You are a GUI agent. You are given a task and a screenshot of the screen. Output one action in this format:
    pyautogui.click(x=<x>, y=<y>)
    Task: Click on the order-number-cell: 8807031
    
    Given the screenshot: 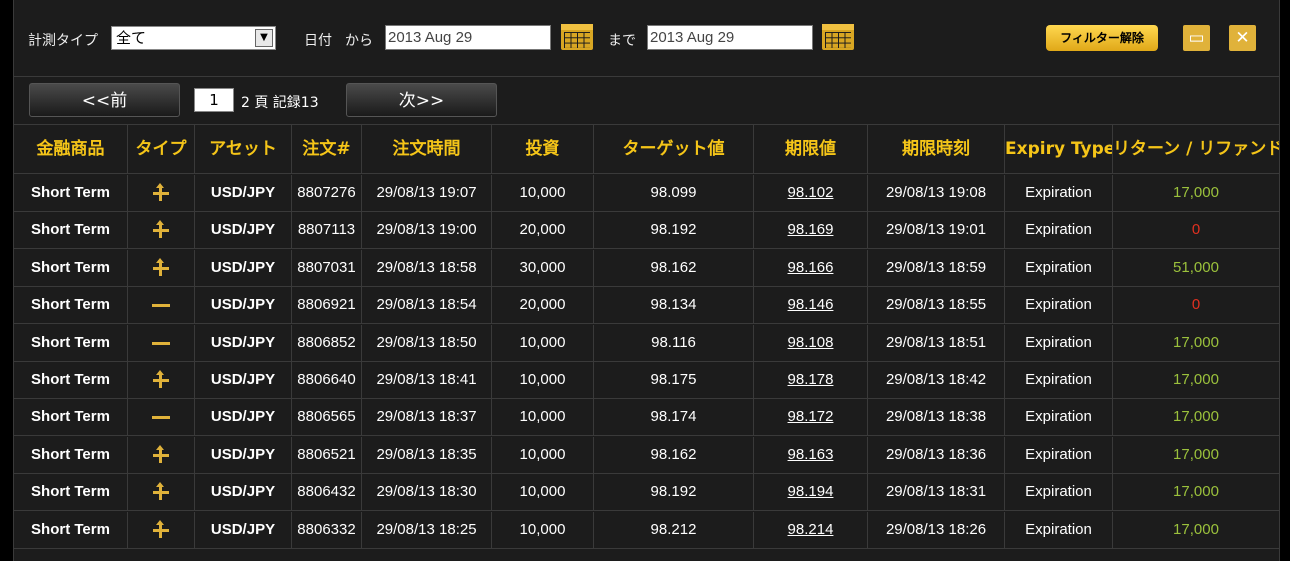 What is the action you would take?
    pyautogui.click(x=327, y=267)
    